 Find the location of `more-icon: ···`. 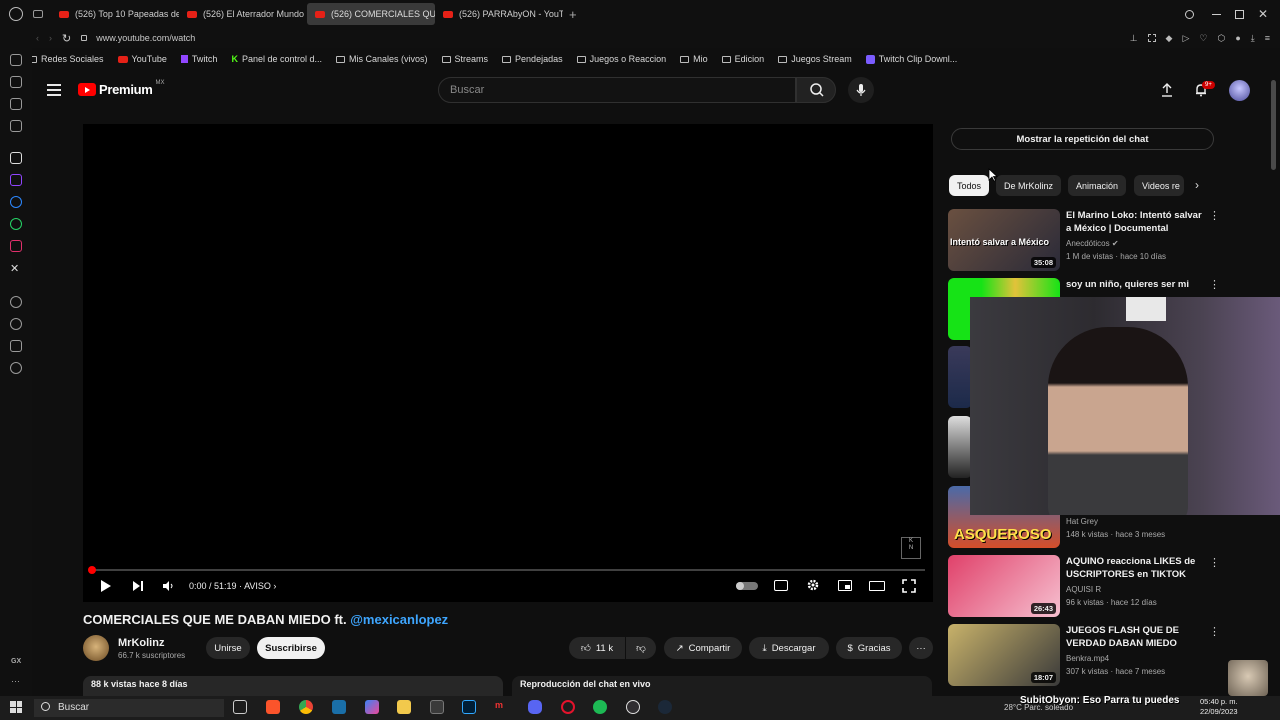

more-icon: ··· is located at coordinates (15, 681).